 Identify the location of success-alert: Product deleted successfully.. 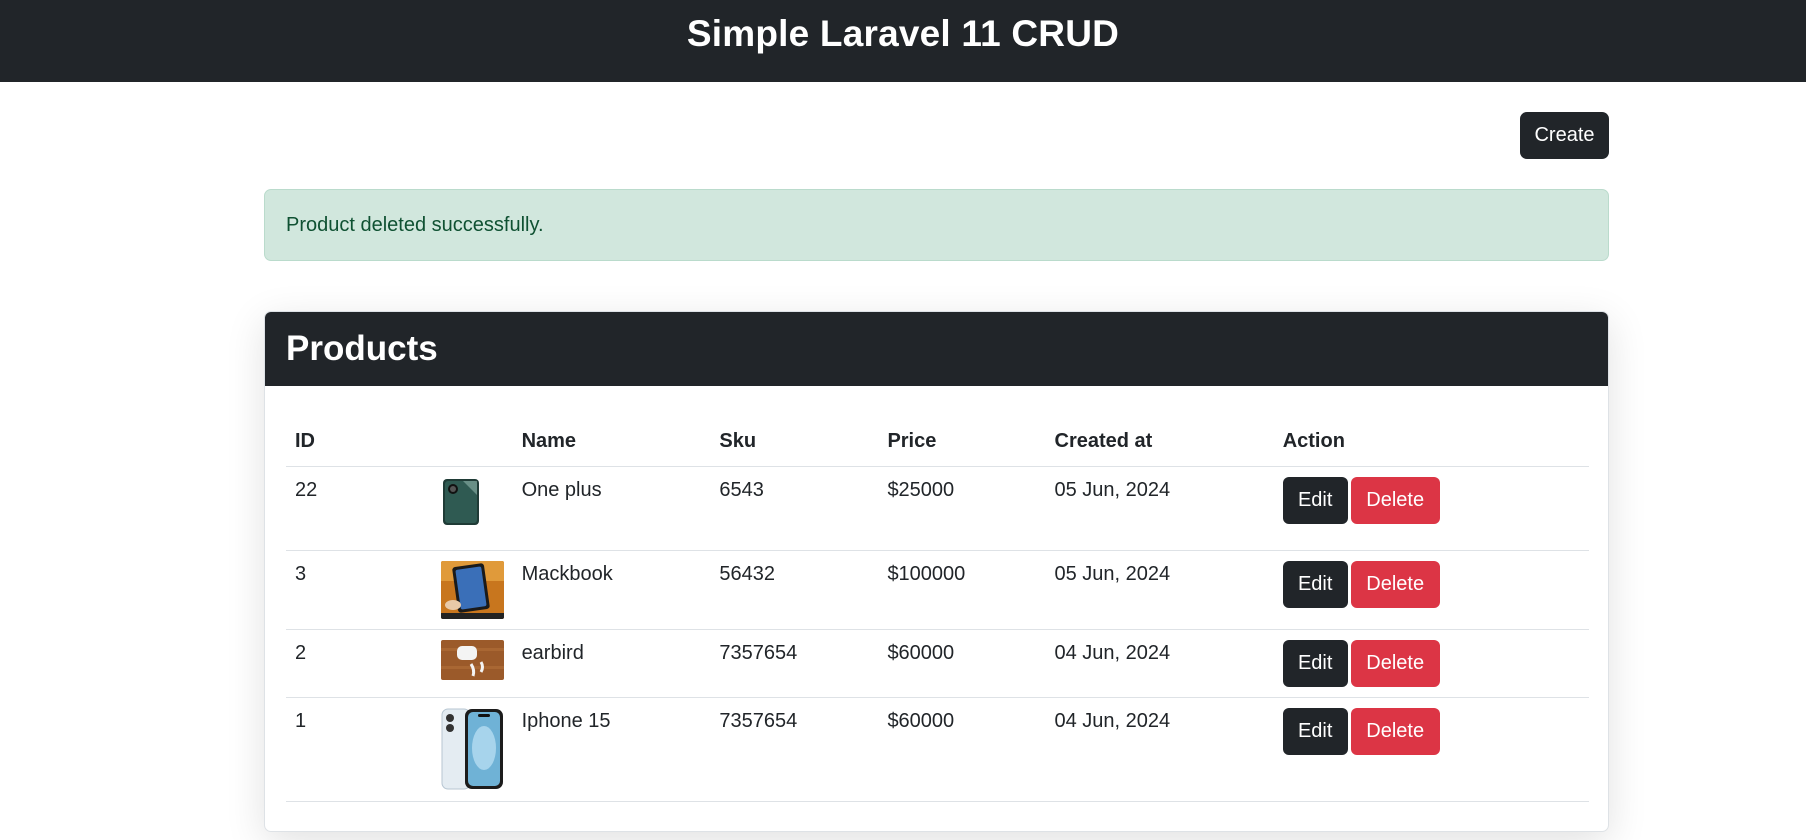
(936, 225).